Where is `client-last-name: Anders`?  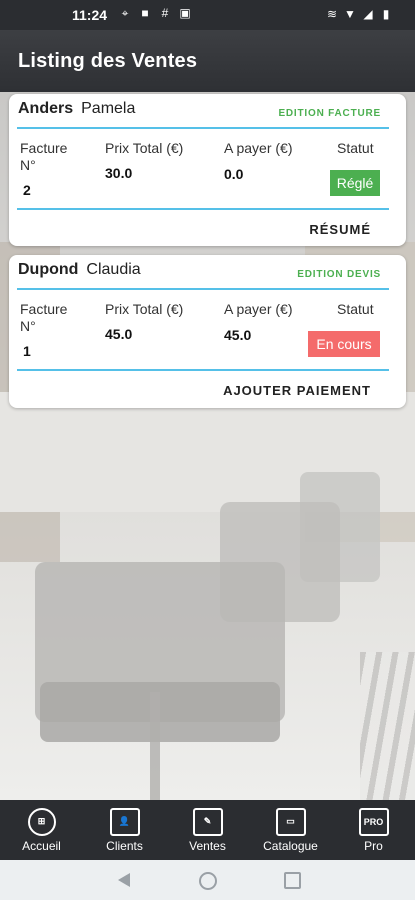
client-last-name: Anders is located at coordinates (46, 108).